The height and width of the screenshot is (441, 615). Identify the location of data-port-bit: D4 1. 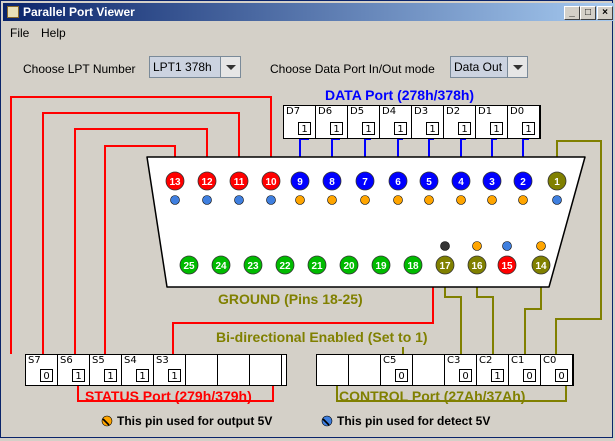
(396, 122).